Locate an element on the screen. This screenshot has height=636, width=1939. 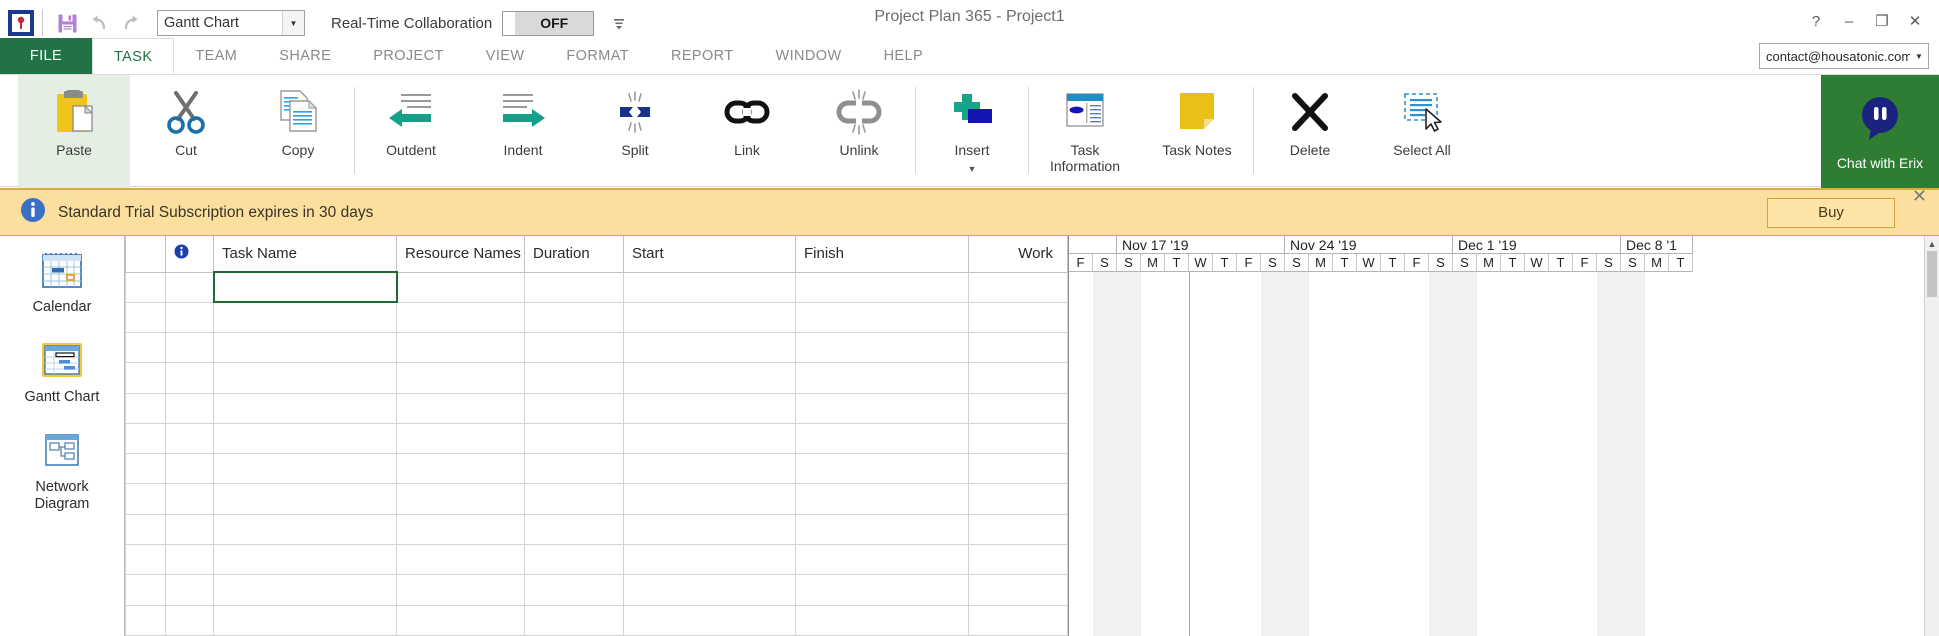
split-button: Split is located at coordinates (635, 130).